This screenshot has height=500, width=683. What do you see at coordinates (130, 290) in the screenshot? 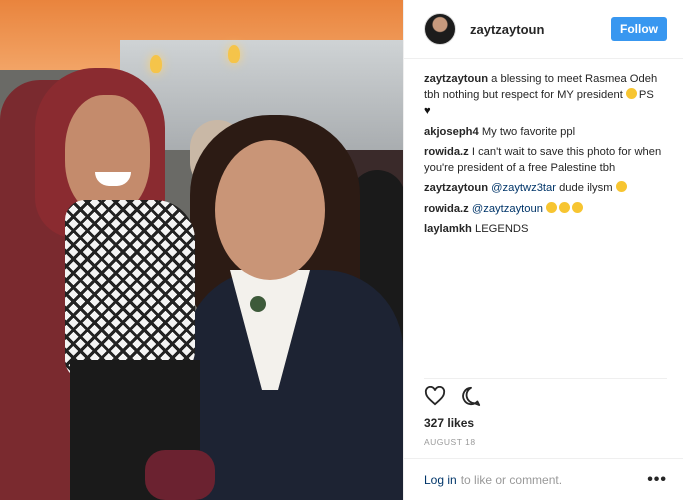
I see `photo-keffiyeh` at bounding box center [130, 290].